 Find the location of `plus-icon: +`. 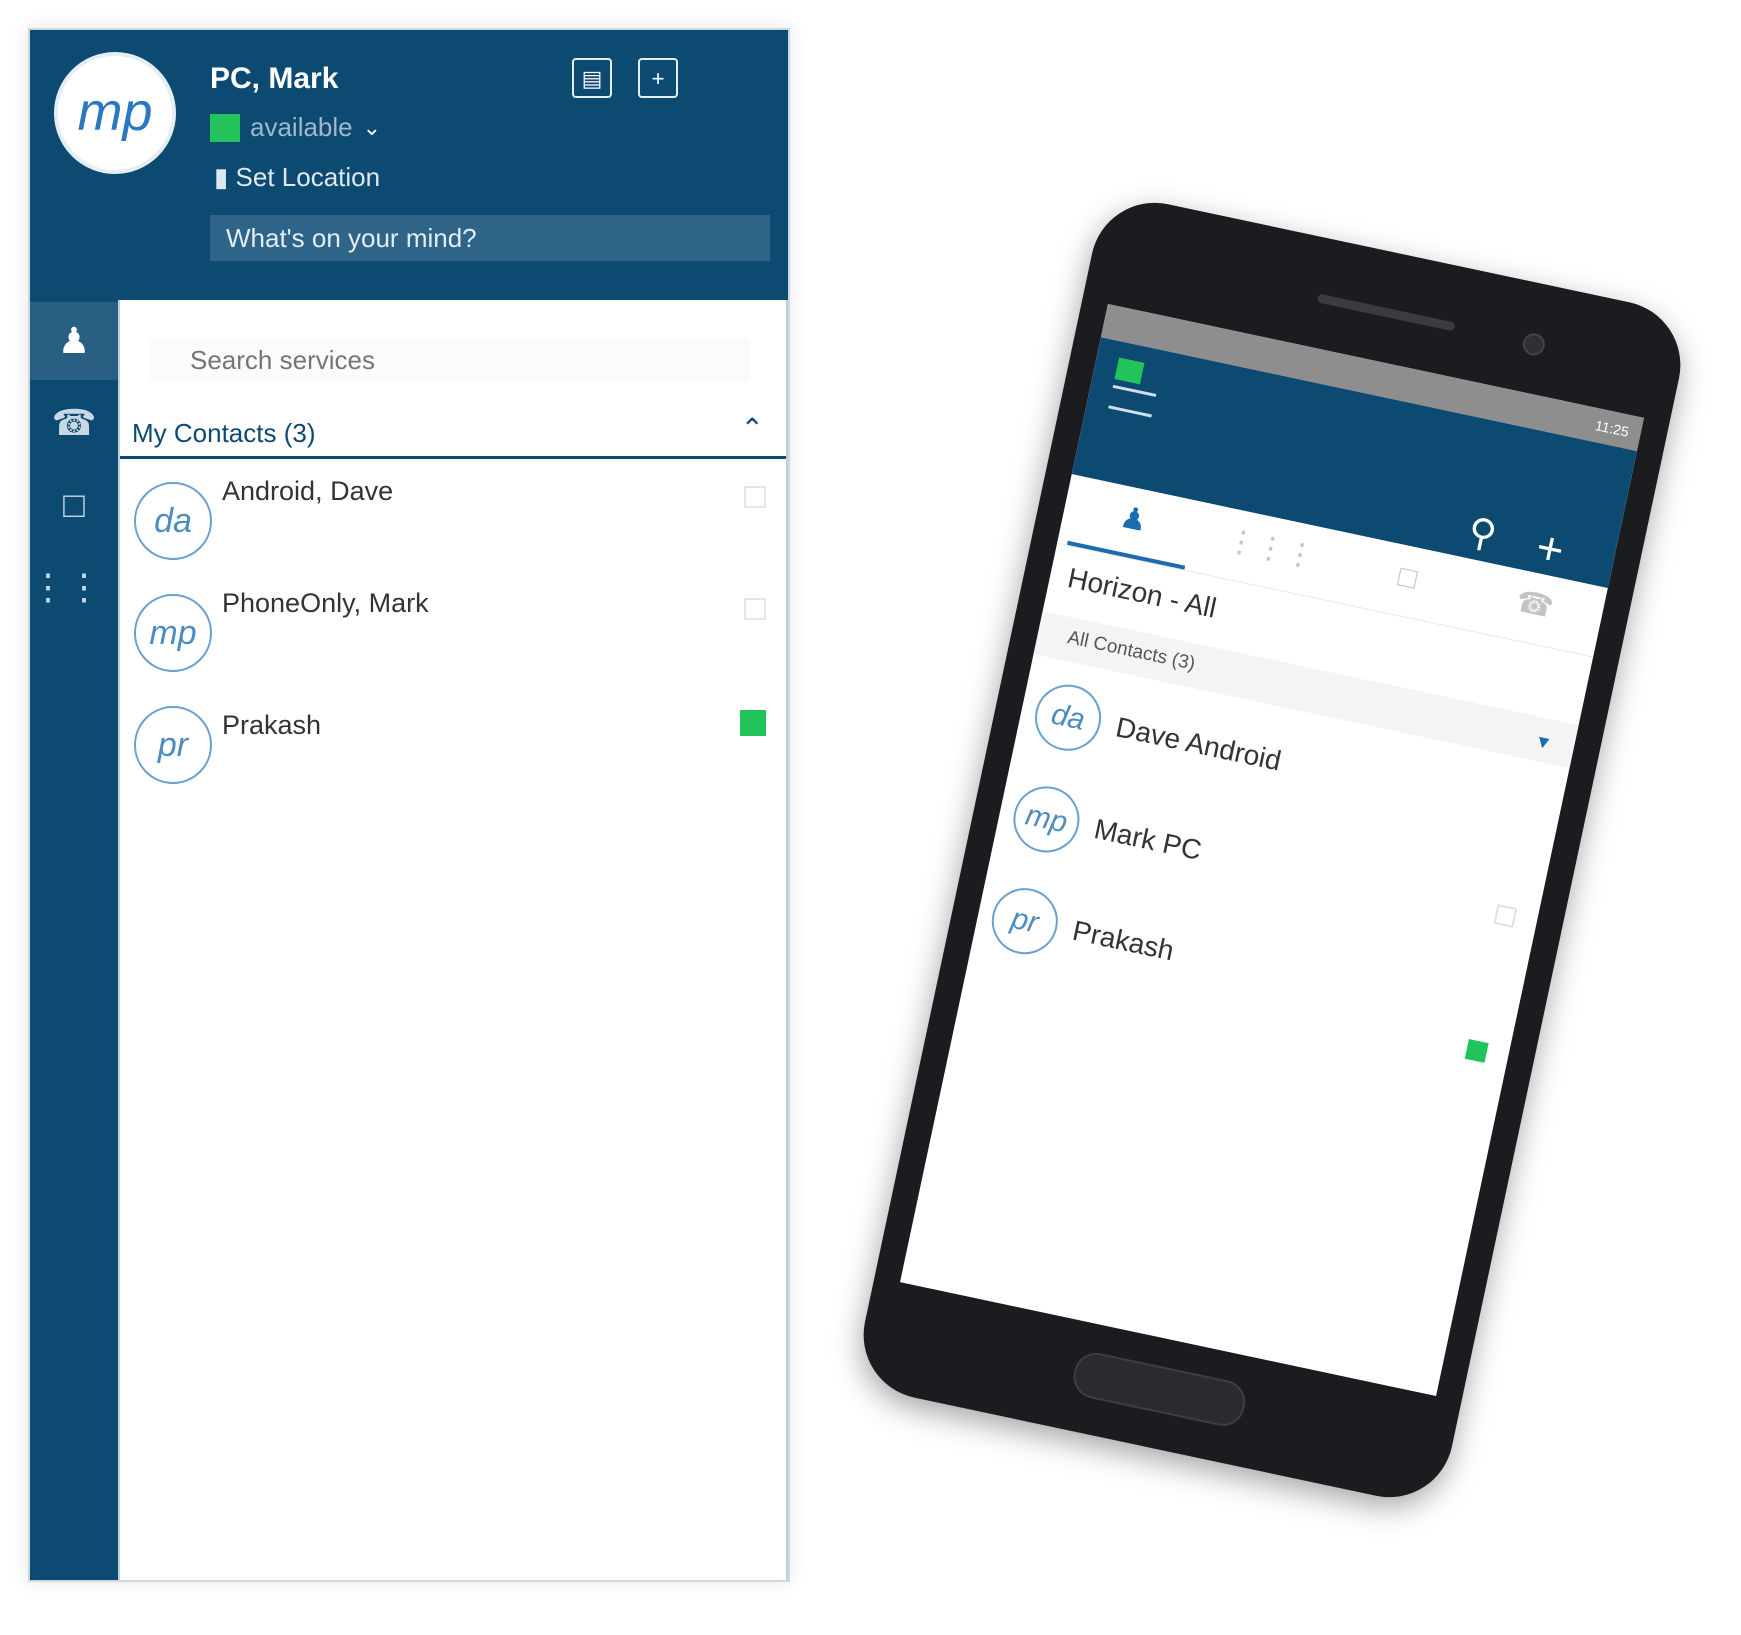

plus-icon: + is located at coordinates (658, 78).